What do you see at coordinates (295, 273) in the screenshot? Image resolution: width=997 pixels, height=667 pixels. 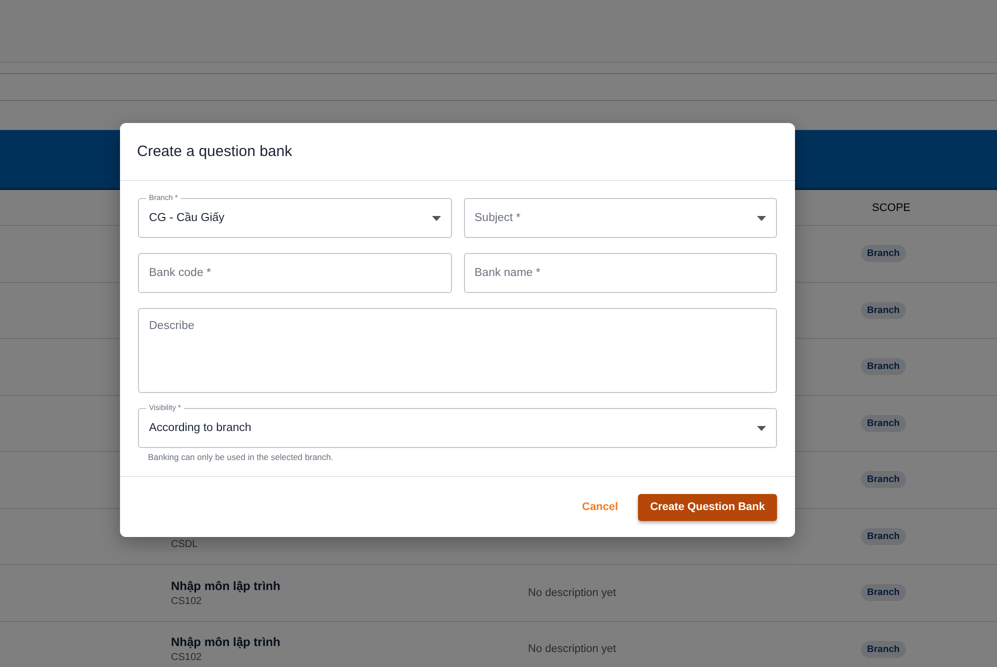 I see `input-field: Bank code *` at bounding box center [295, 273].